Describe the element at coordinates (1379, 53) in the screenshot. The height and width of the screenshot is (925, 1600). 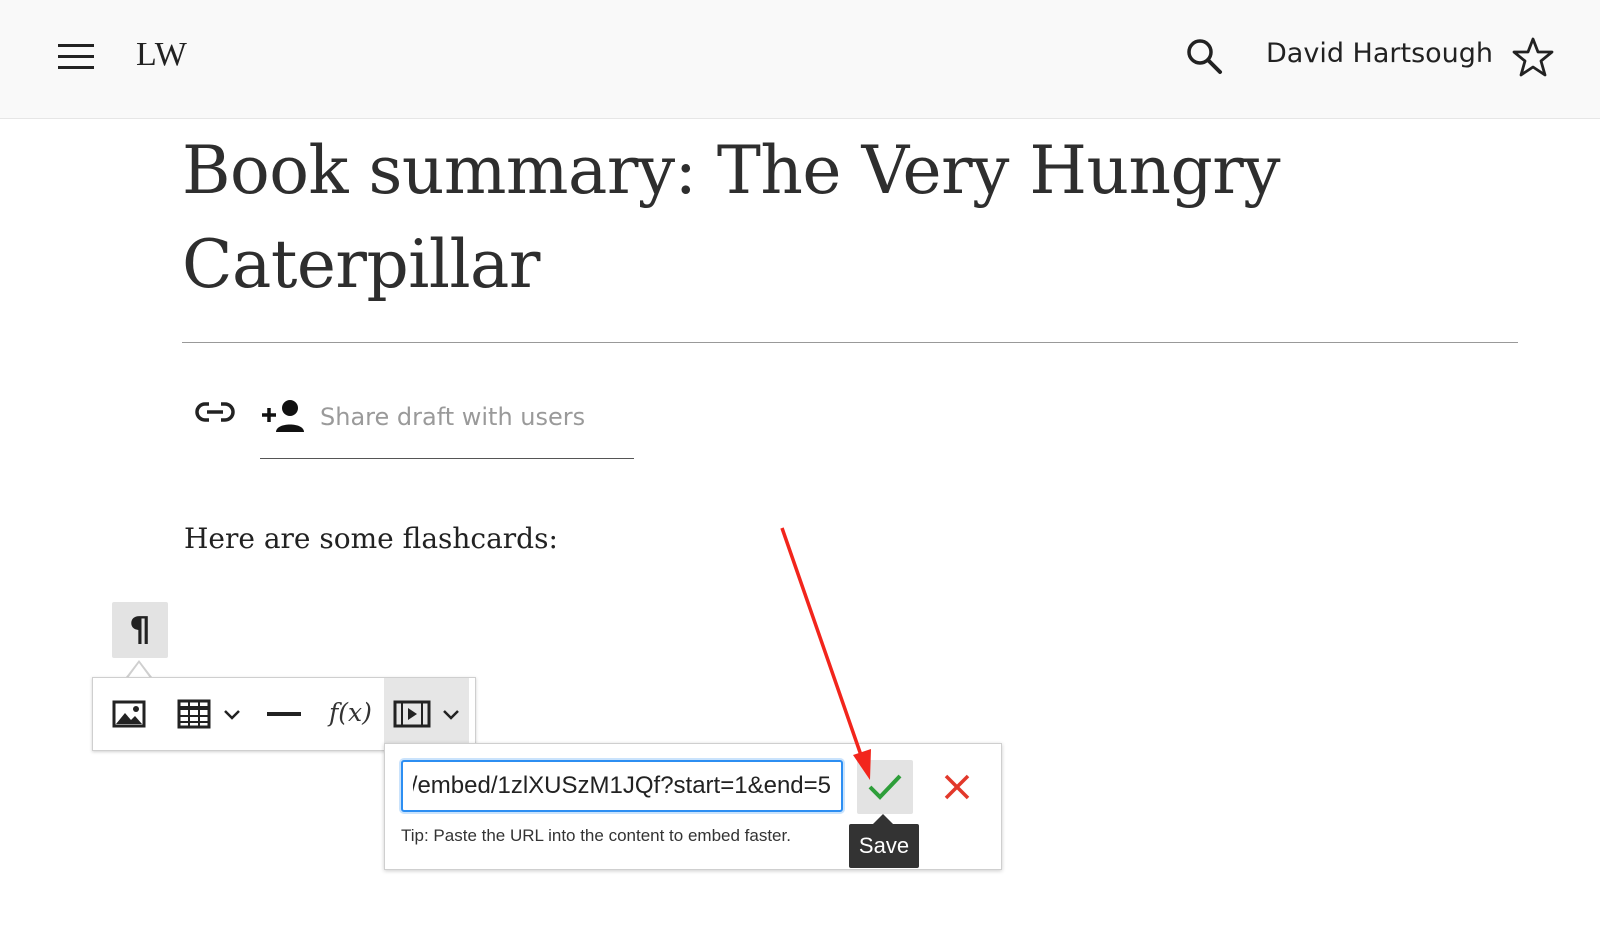
I see `user-menu-button: David Hartsough` at that location.